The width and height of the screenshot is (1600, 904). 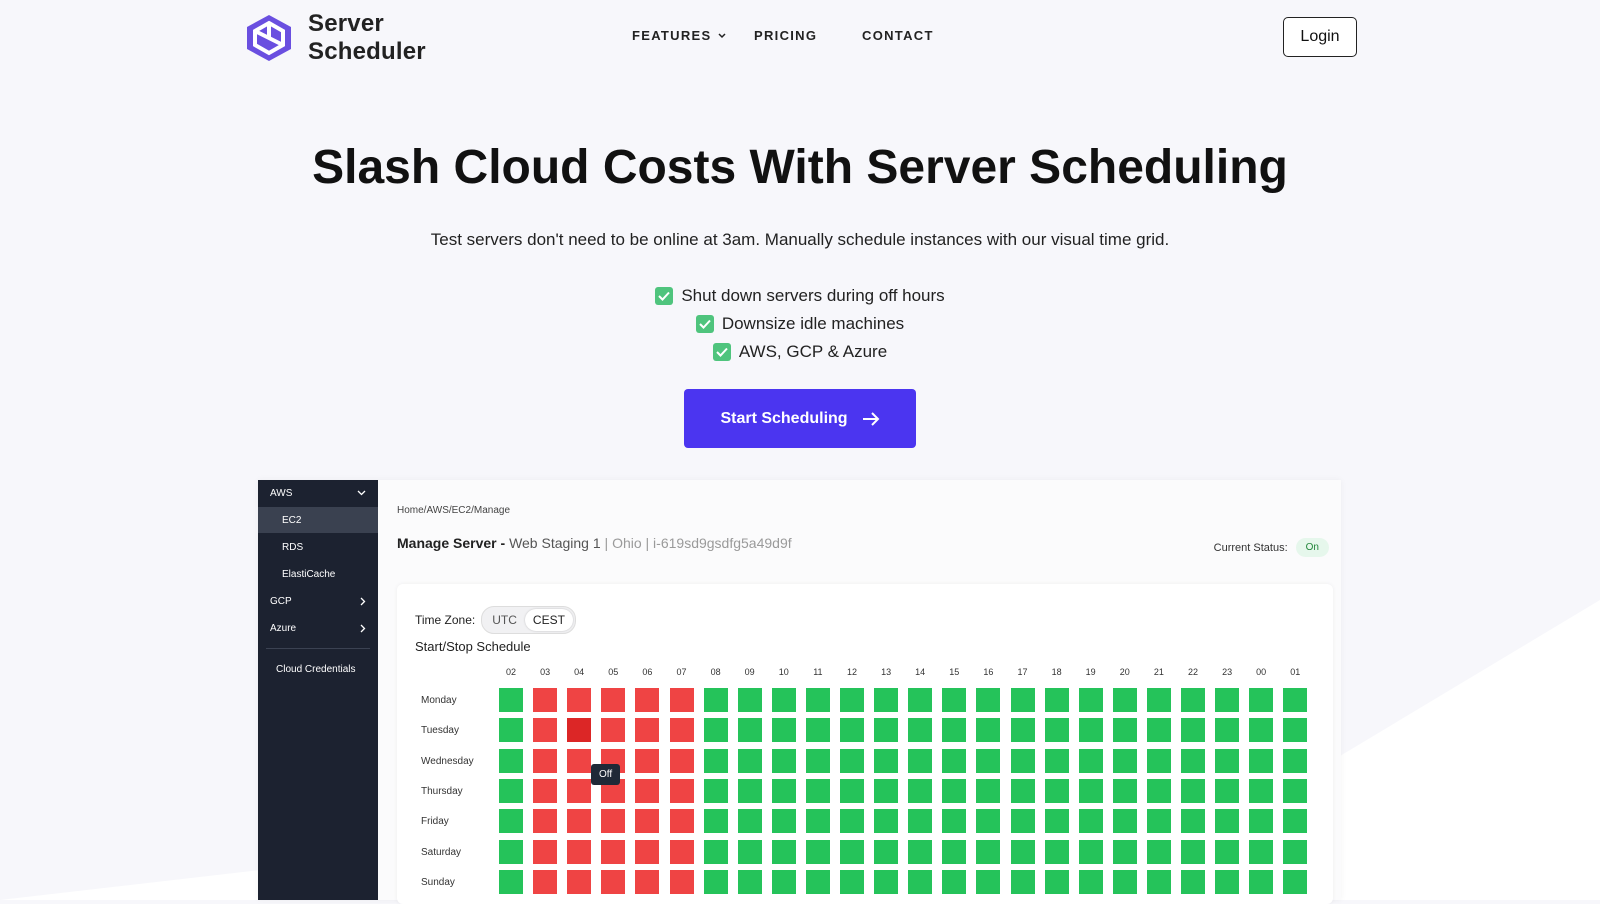 I want to click on login-button: Login, so click(x=1320, y=37).